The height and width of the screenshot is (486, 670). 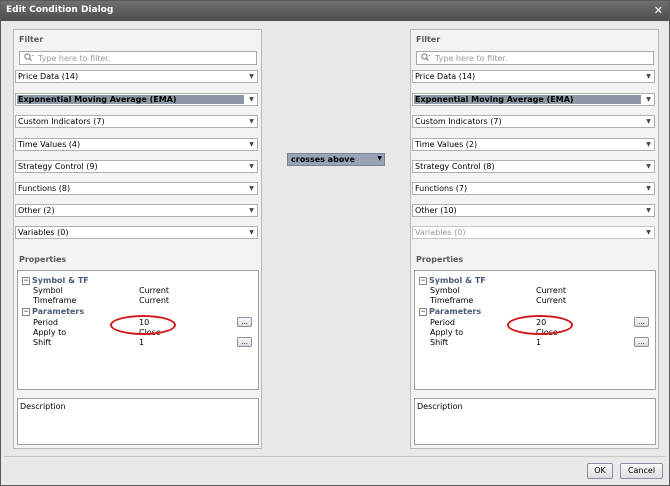 I want to click on window-title: Edit Condition Dialog, so click(x=60, y=10).